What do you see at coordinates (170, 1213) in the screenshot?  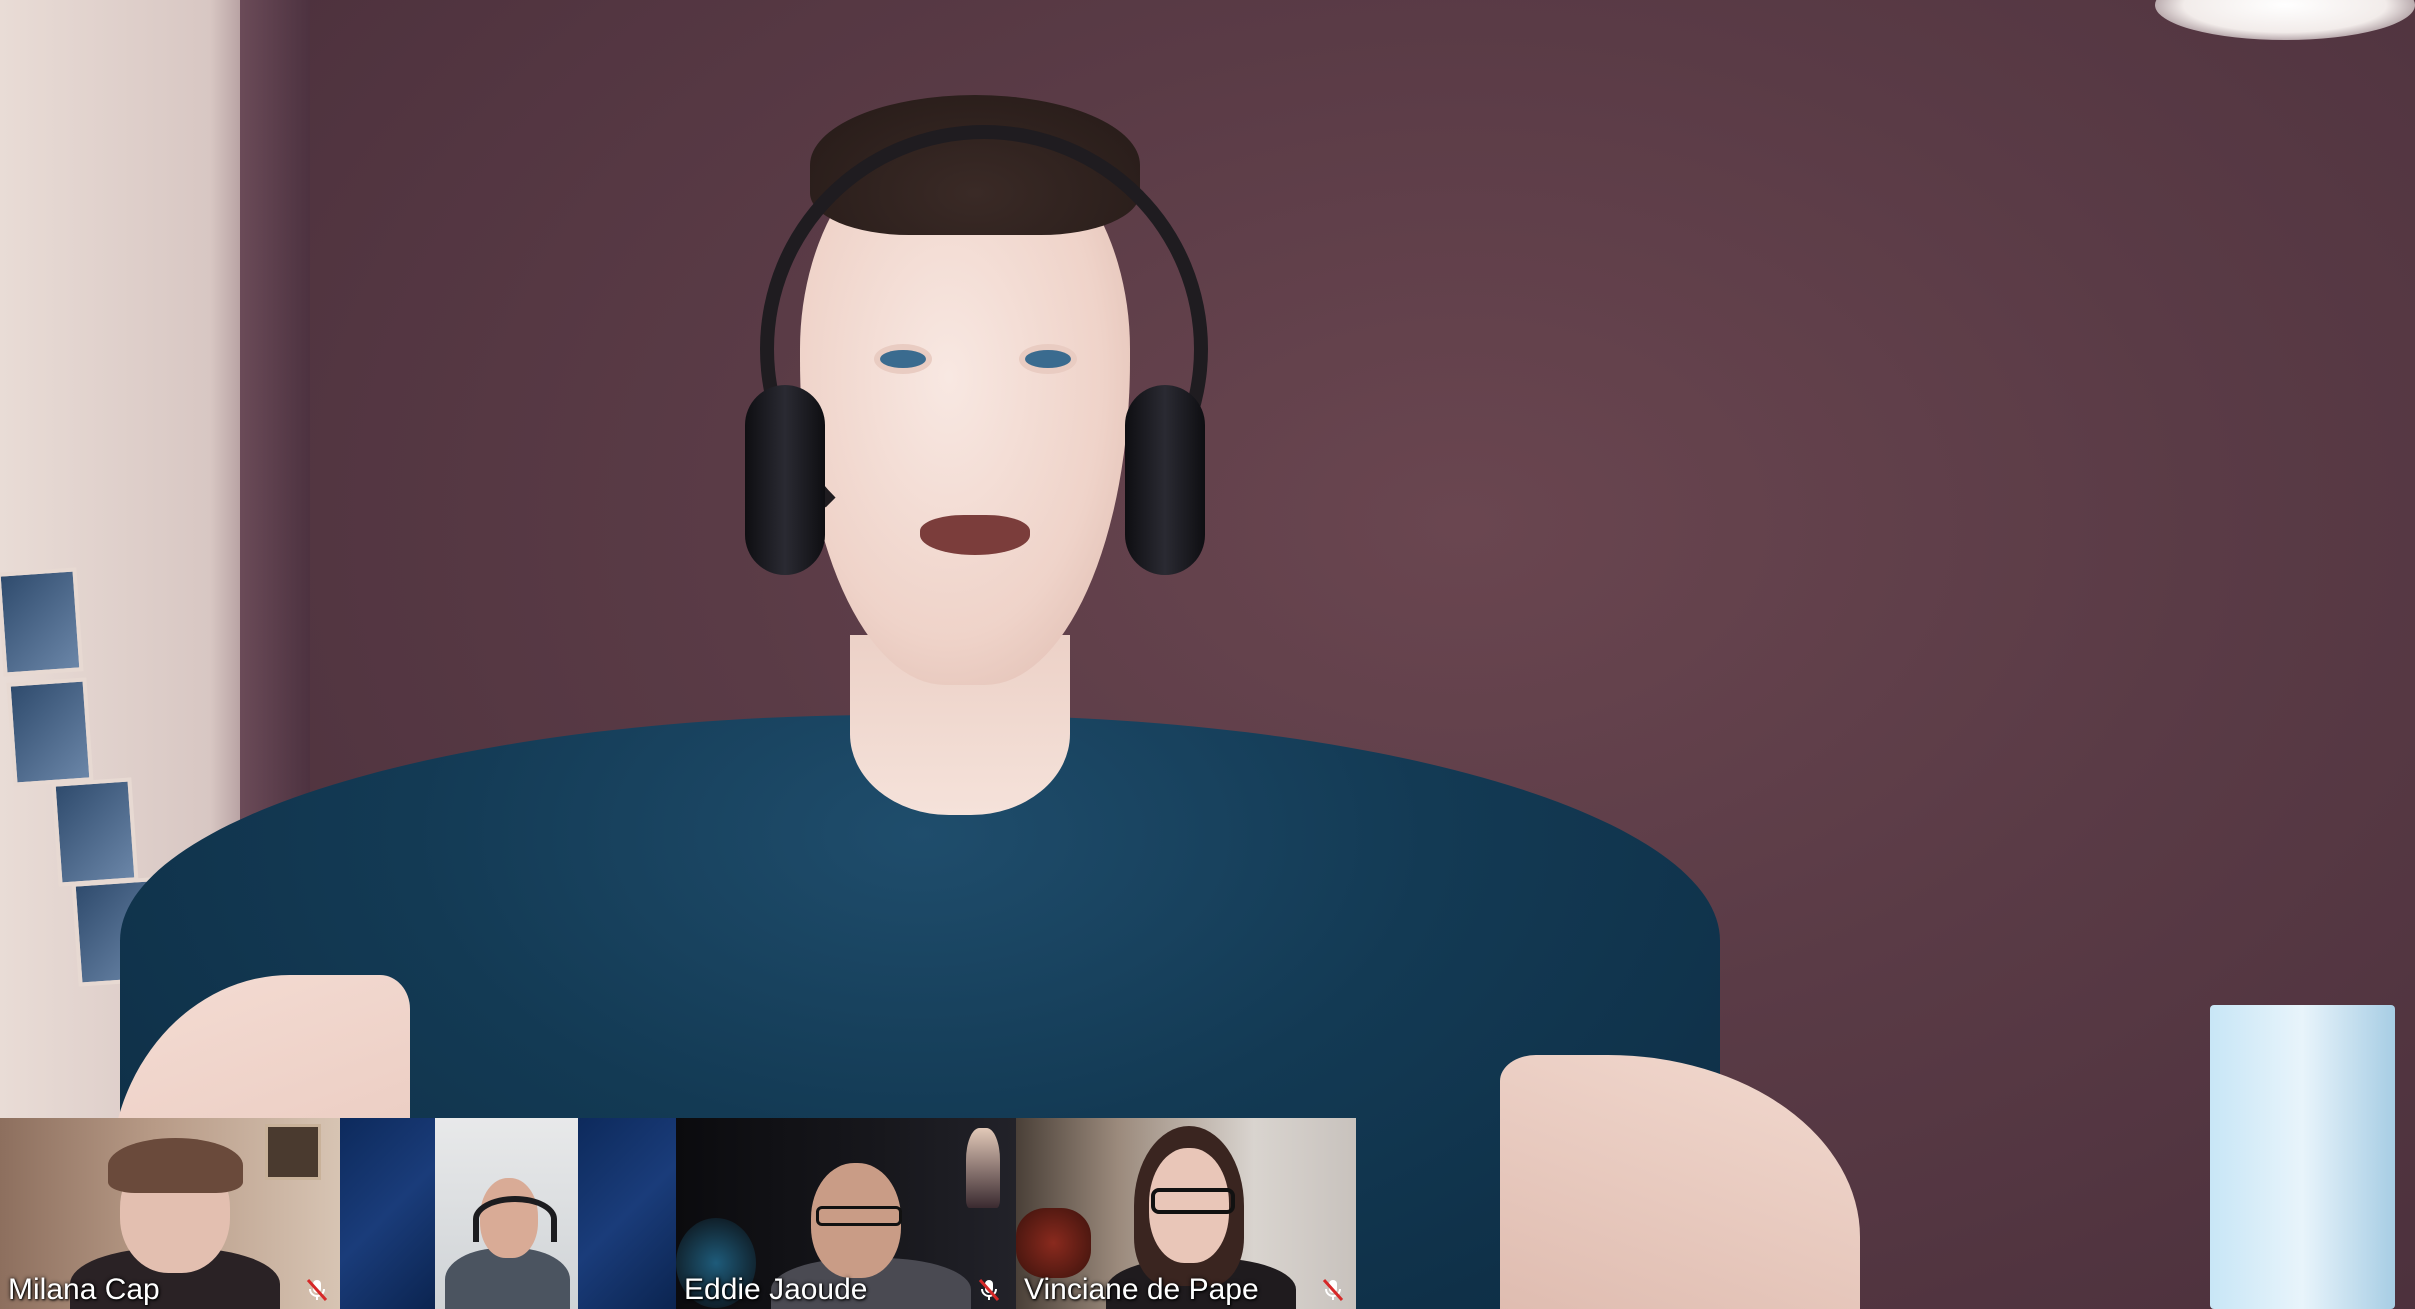 I see `participant-tile: Milana Cap` at bounding box center [170, 1213].